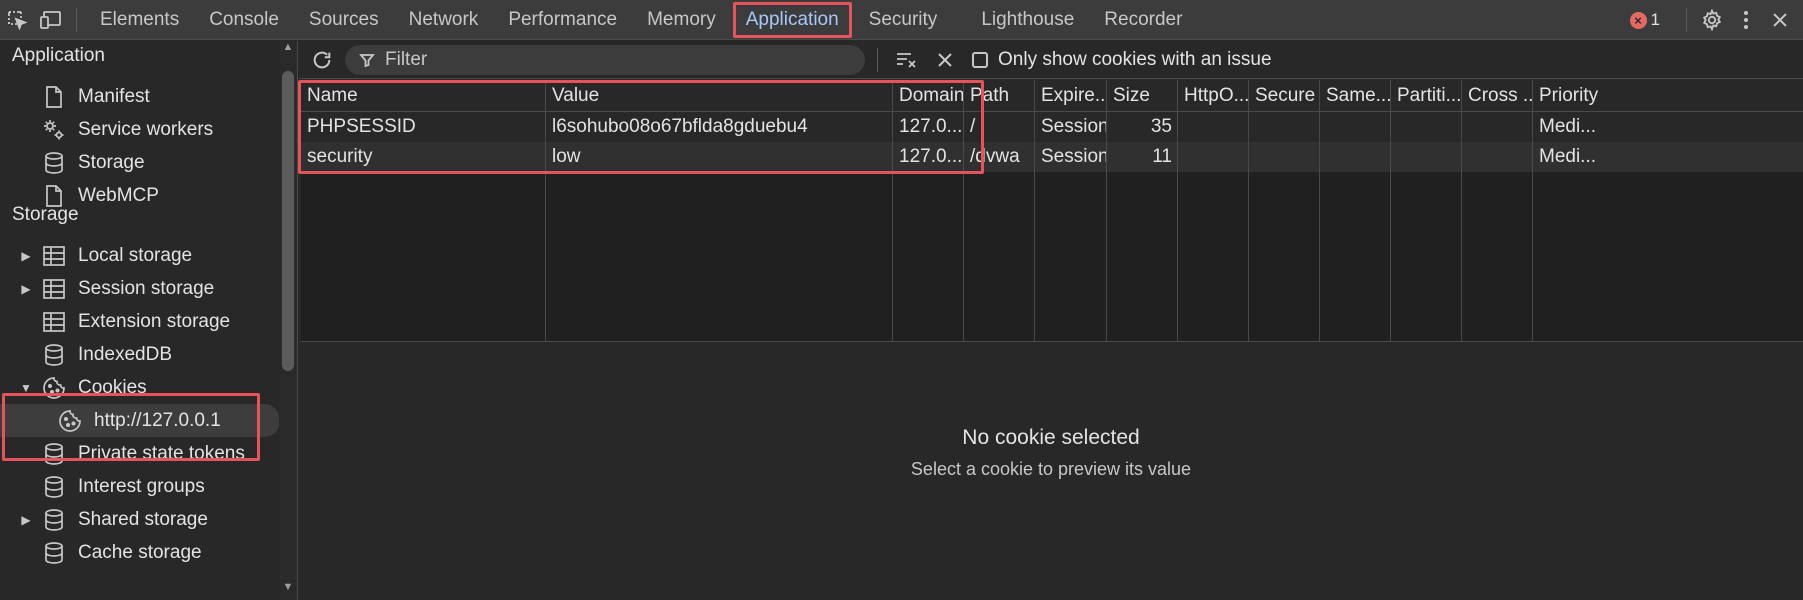 Image resolution: width=1803 pixels, height=600 pixels. Describe the element at coordinates (945, 60) in the screenshot. I see `delete-cookie-icon` at that location.